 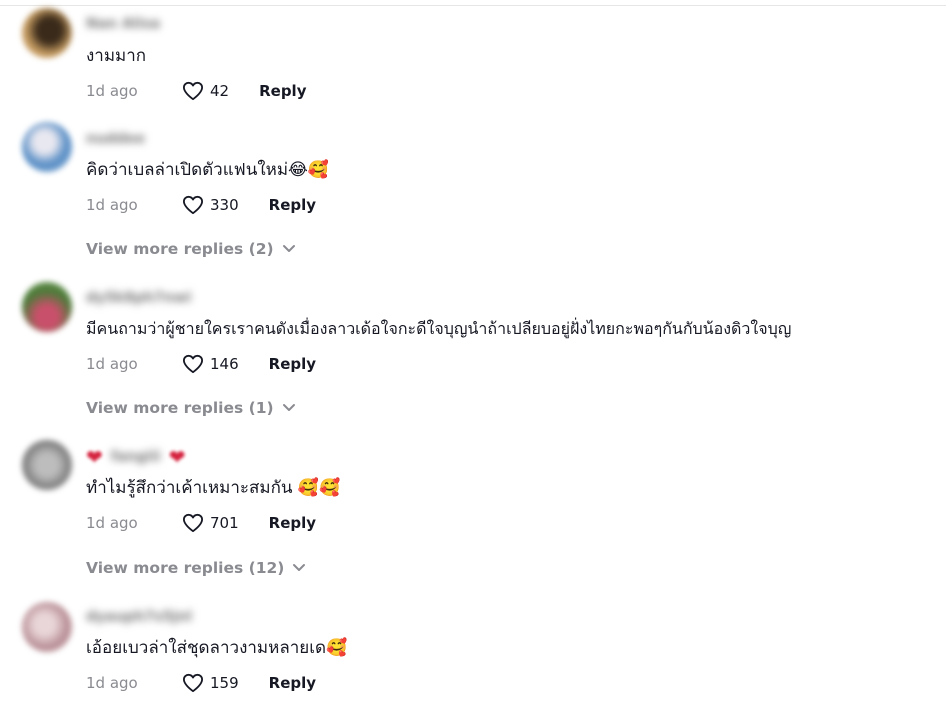 I want to click on comment-meta: 1d ago 42 Reply, so click(x=196, y=91).